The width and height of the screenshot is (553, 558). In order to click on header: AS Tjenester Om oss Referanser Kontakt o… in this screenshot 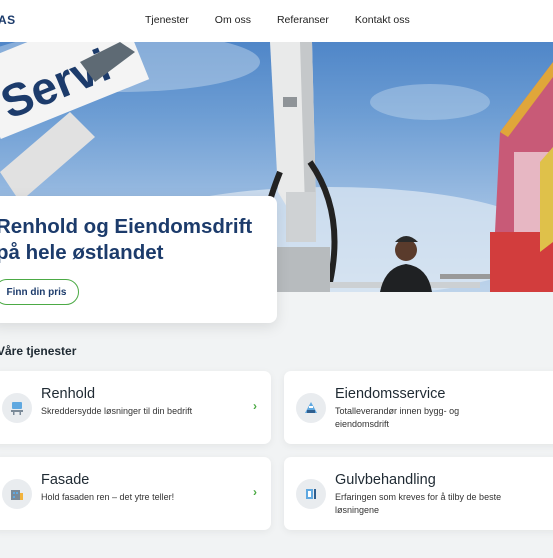, I will do `click(276, 21)`.